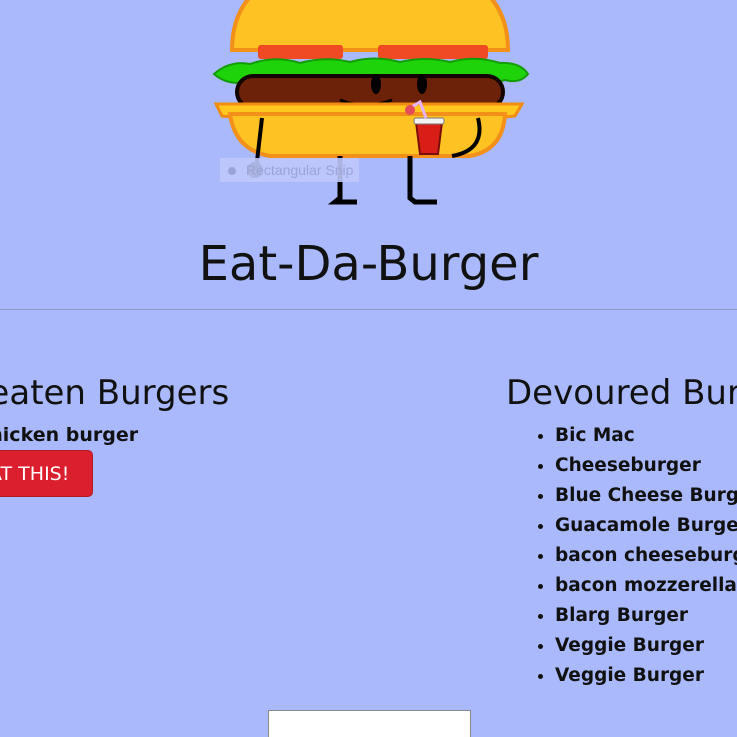  What do you see at coordinates (115, 393) in the screenshot?
I see `uneaten-heading: Uneaten Burgers` at bounding box center [115, 393].